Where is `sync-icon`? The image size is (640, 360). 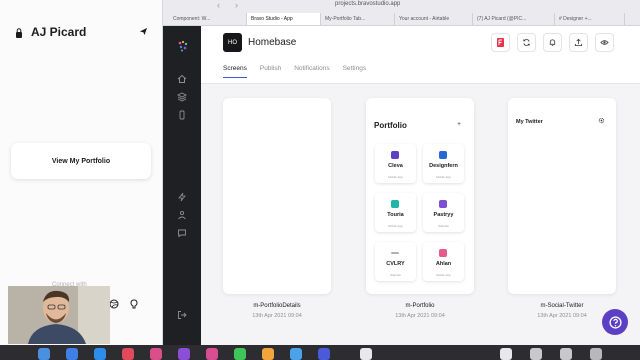
sync-icon is located at coordinates (526, 42).